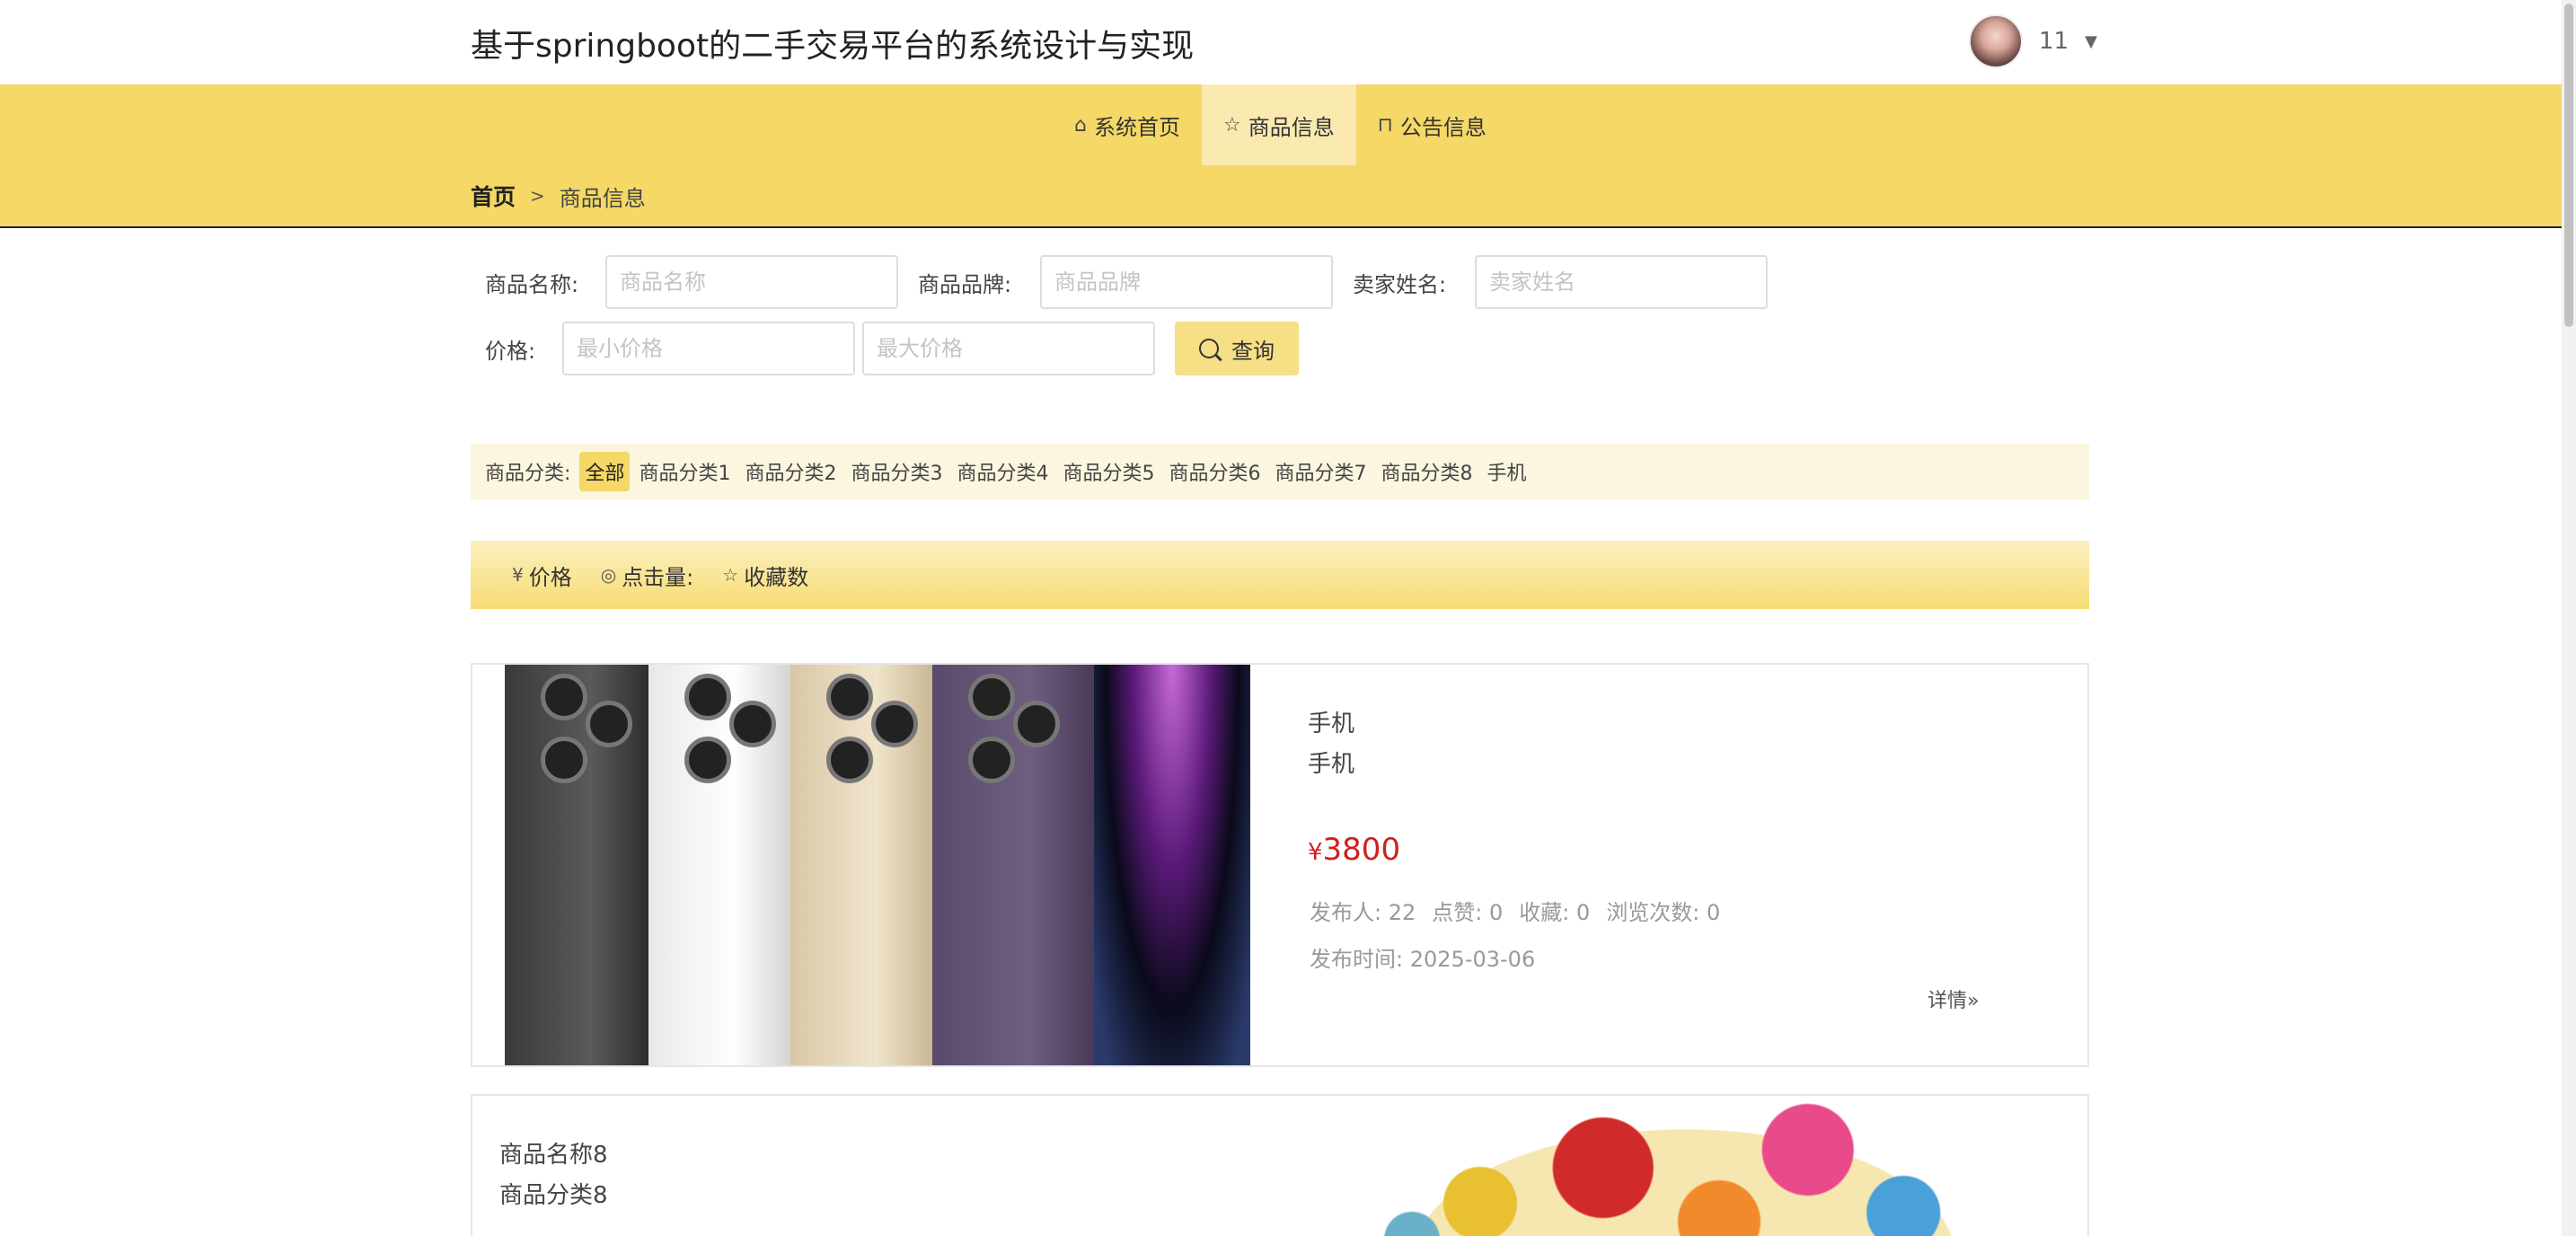 The image size is (2576, 1236). I want to click on product-info: 手机 手机, so click(1331, 745).